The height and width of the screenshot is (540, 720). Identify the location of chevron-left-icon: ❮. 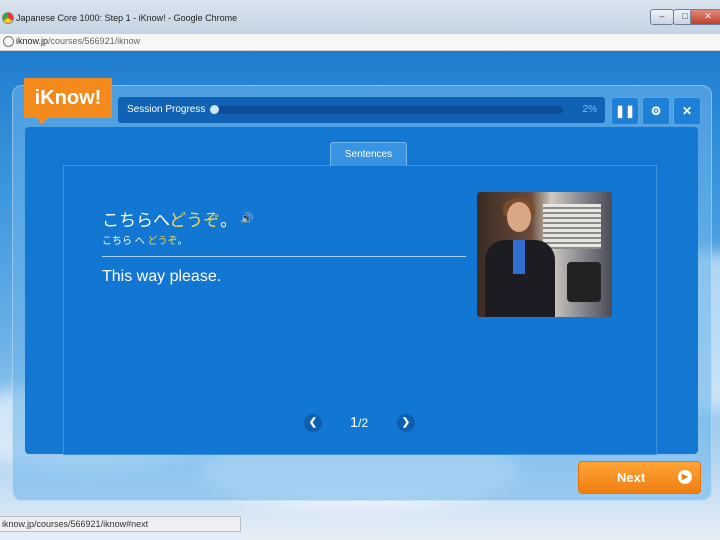
(313, 422).